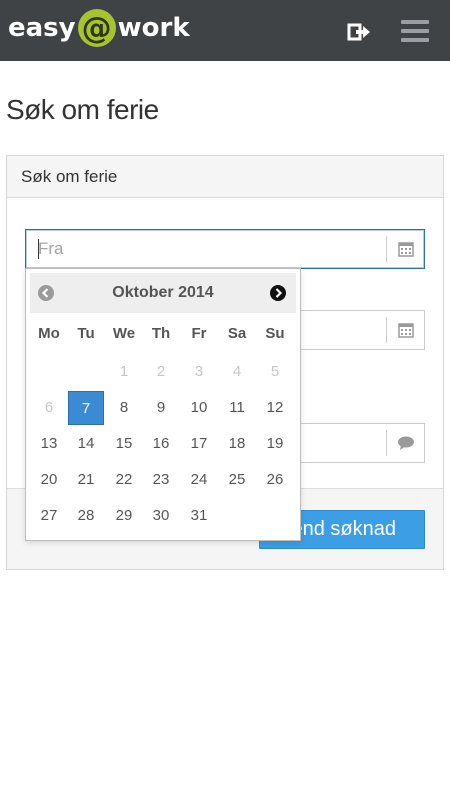 This screenshot has height=800, width=450. What do you see at coordinates (161, 516) in the screenshot?
I see `datepicker-day: 30` at bounding box center [161, 516].